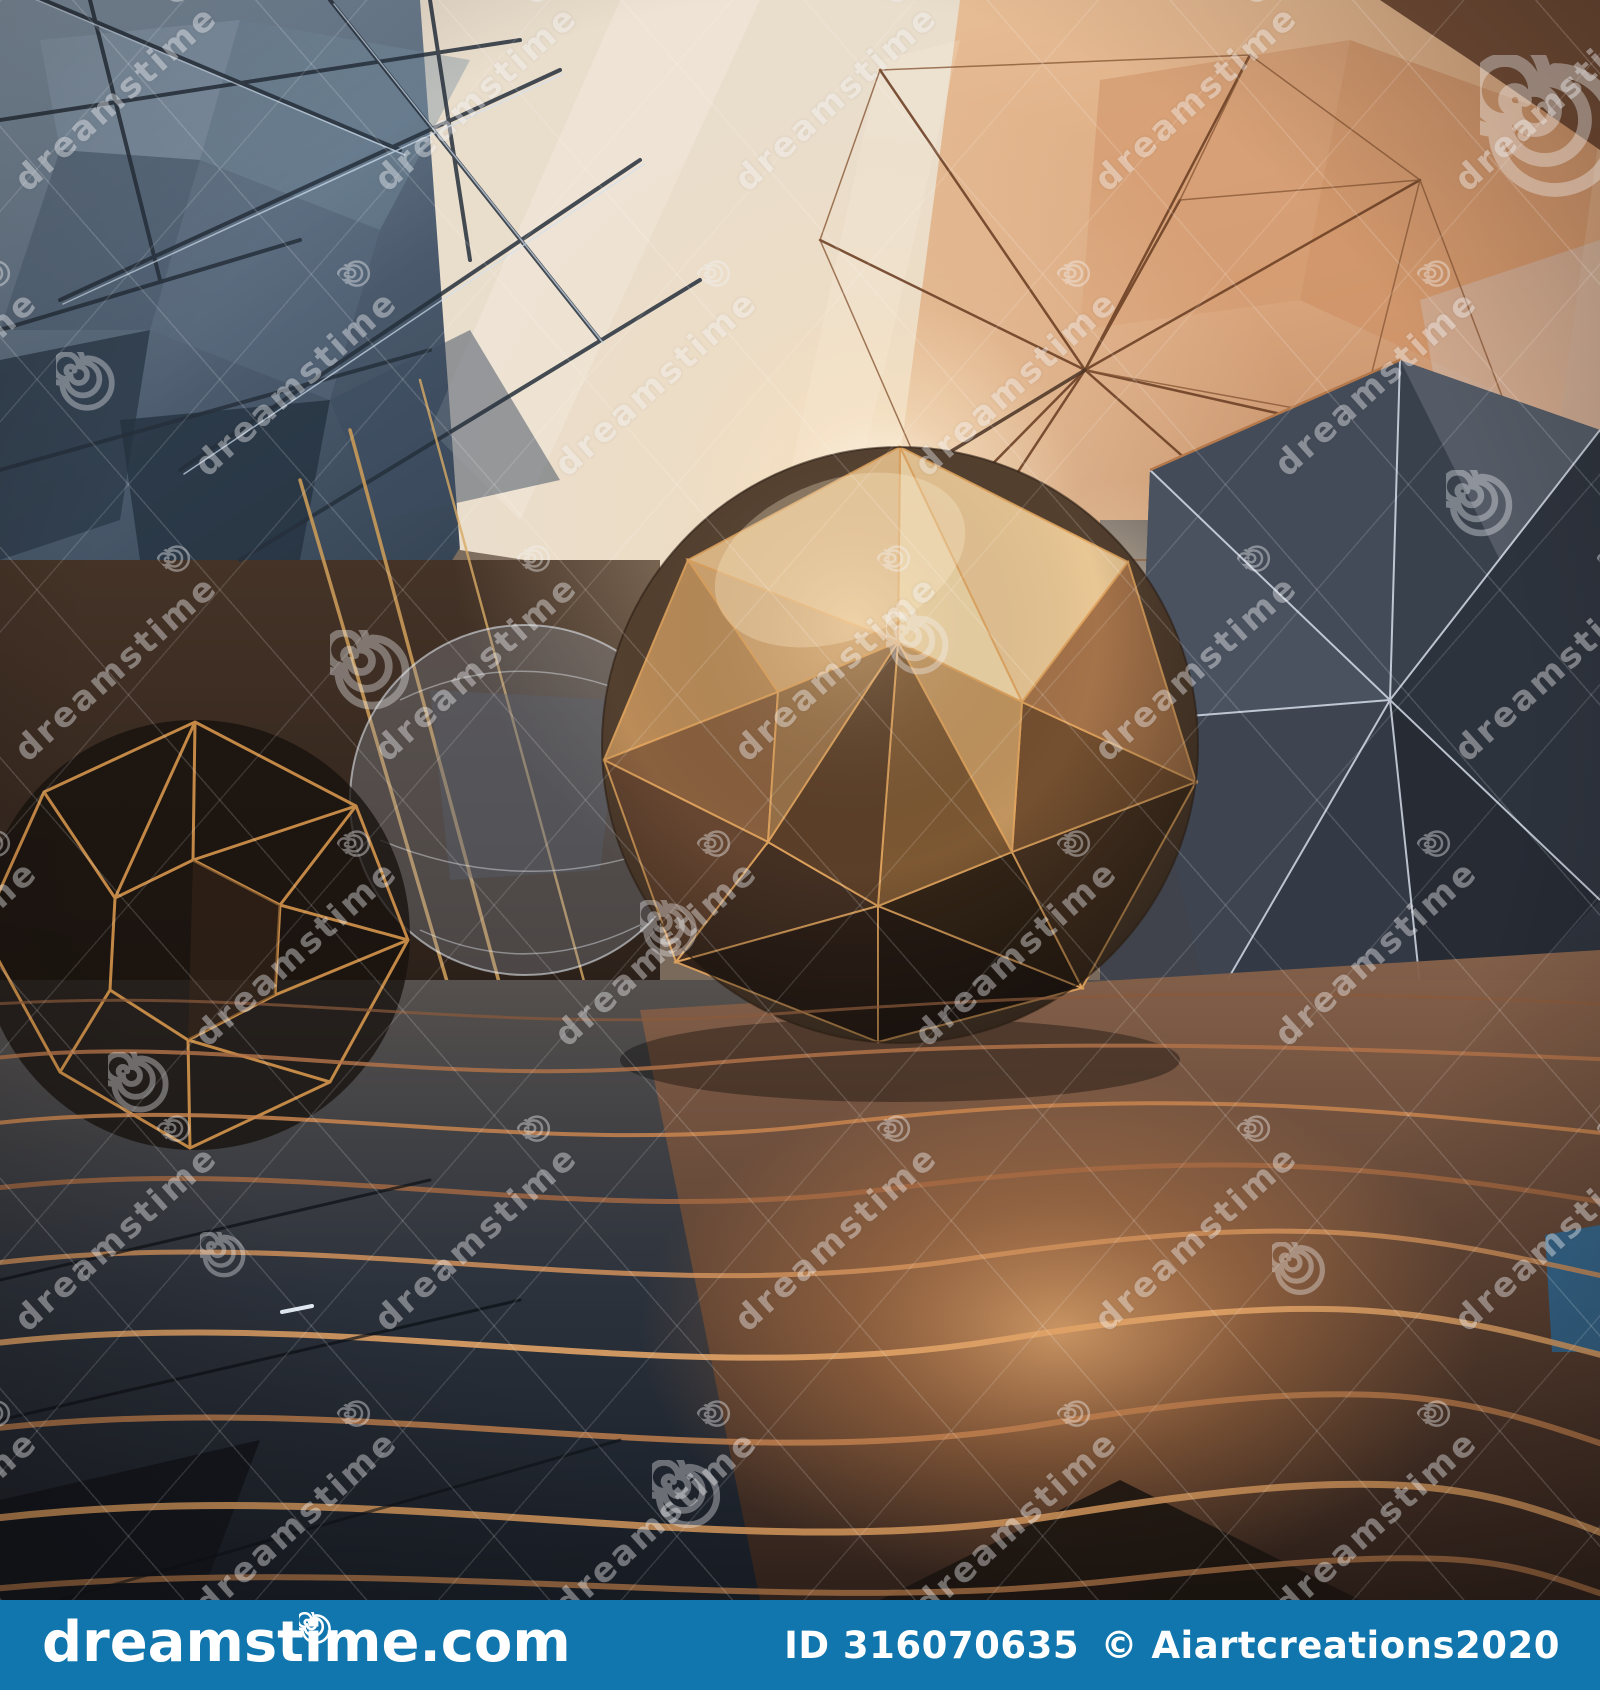 This screenshot has height=1690, width=1600. What do you see at coordinates (932, 1645) in the screenshot?
I see `image-id: ID 316070635` at bounding box center [932, 1645].